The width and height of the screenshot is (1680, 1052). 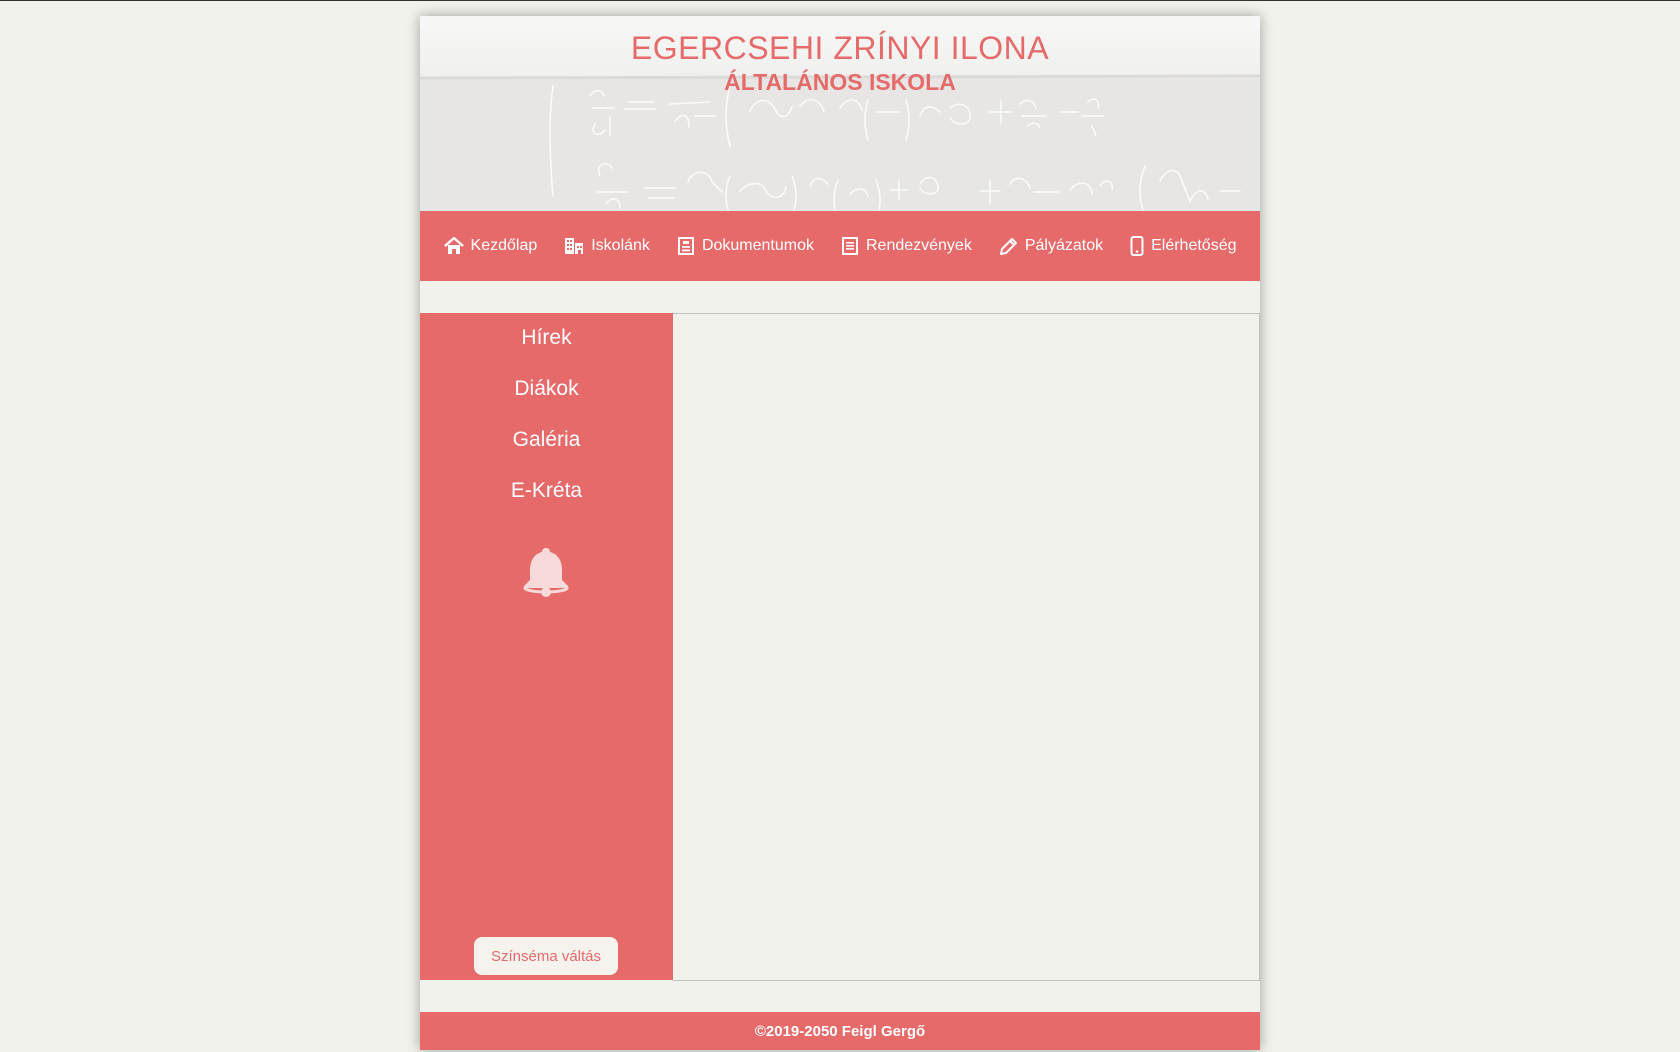 I want to click on nav-item-rendezvenyek: Rendezvények, so click(x=906, y=246).